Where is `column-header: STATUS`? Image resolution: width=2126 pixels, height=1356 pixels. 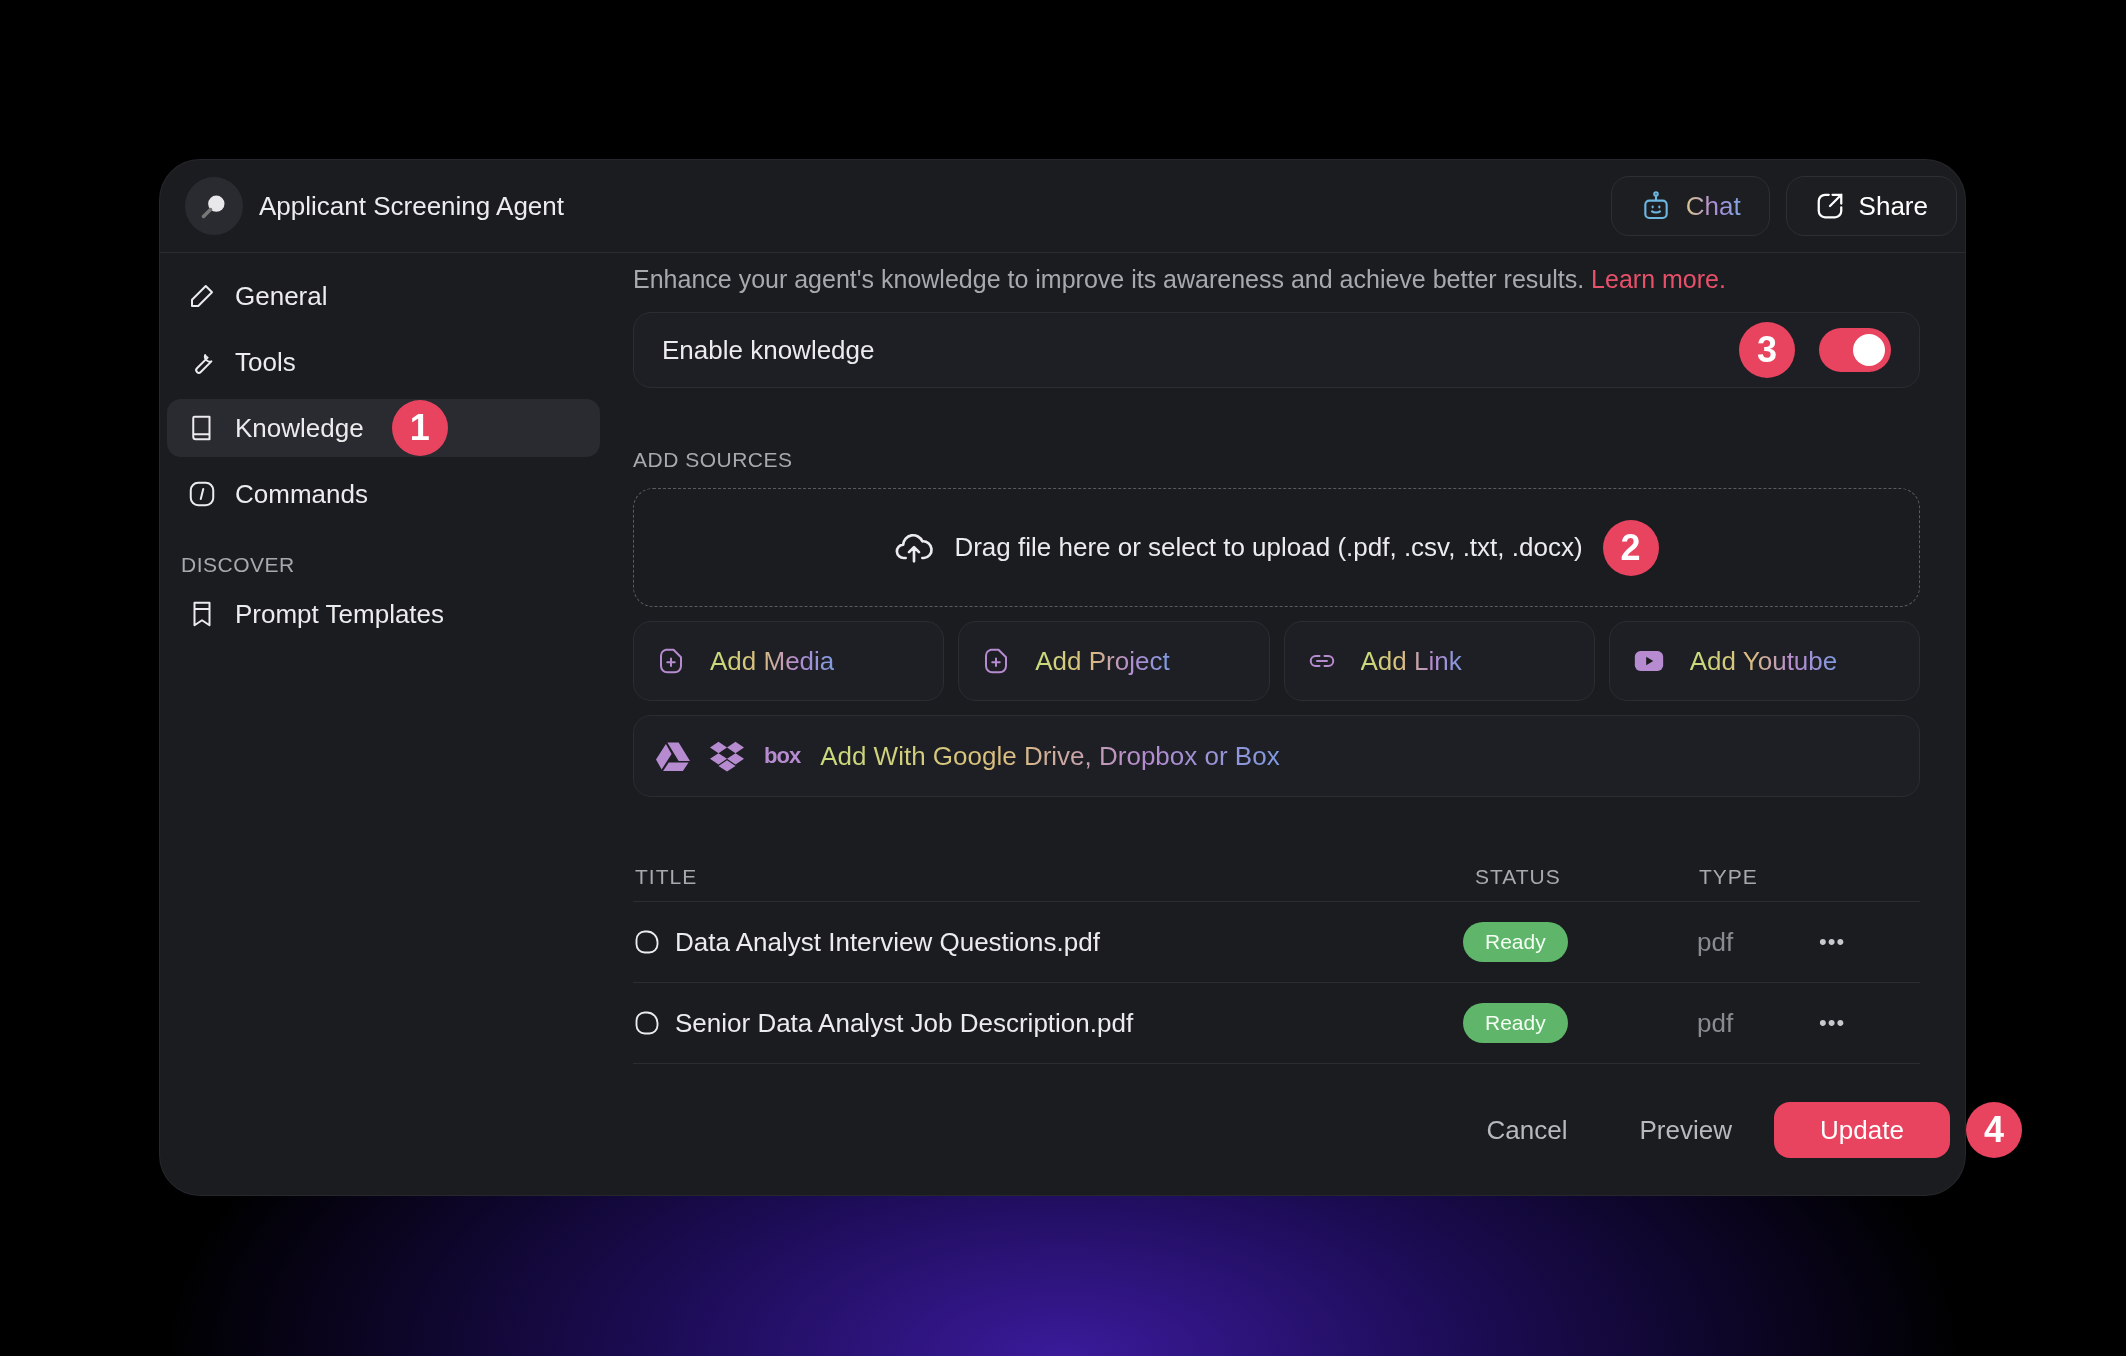
column-header: STATUS is located at coordinates (1518, 877).